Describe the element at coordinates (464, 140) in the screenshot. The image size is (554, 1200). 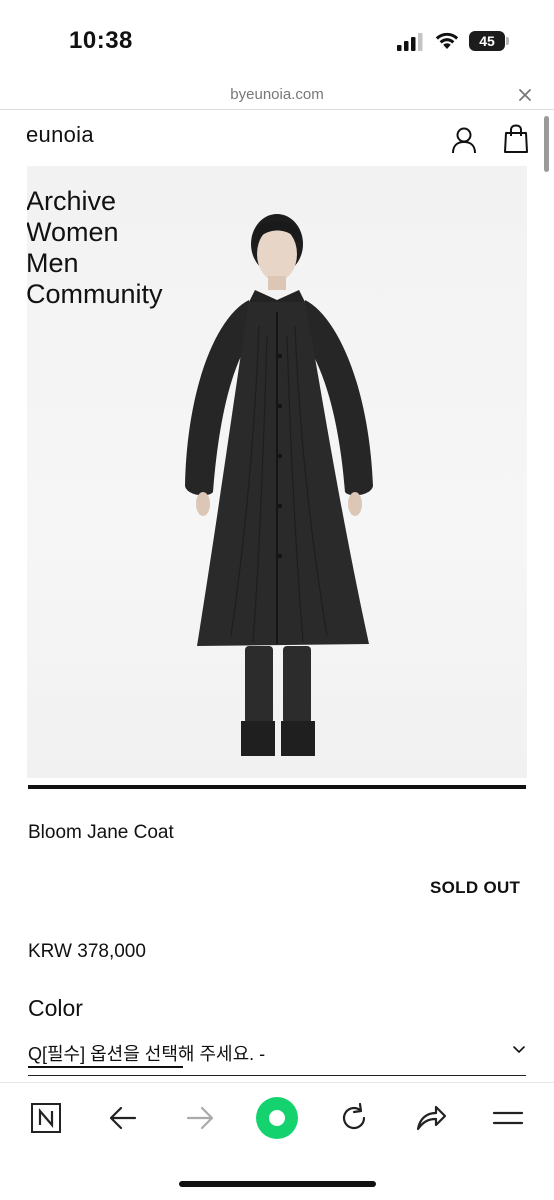
I see `account-icon` at that location.